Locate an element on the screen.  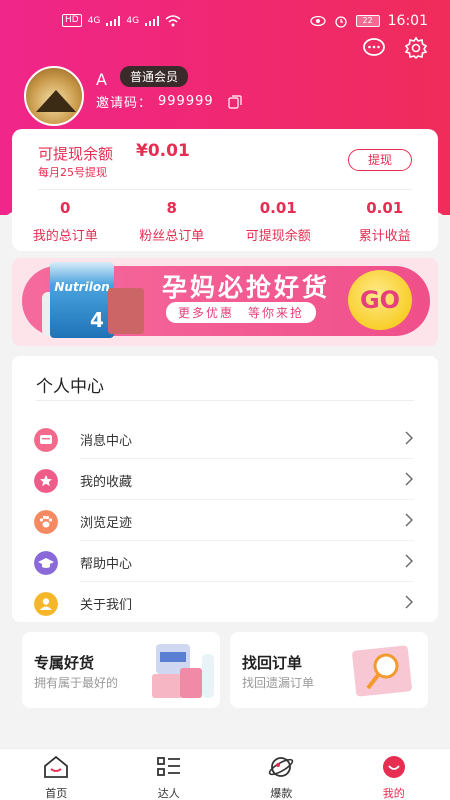
signal-b-label: 4G is located at coordinates (133, 20).